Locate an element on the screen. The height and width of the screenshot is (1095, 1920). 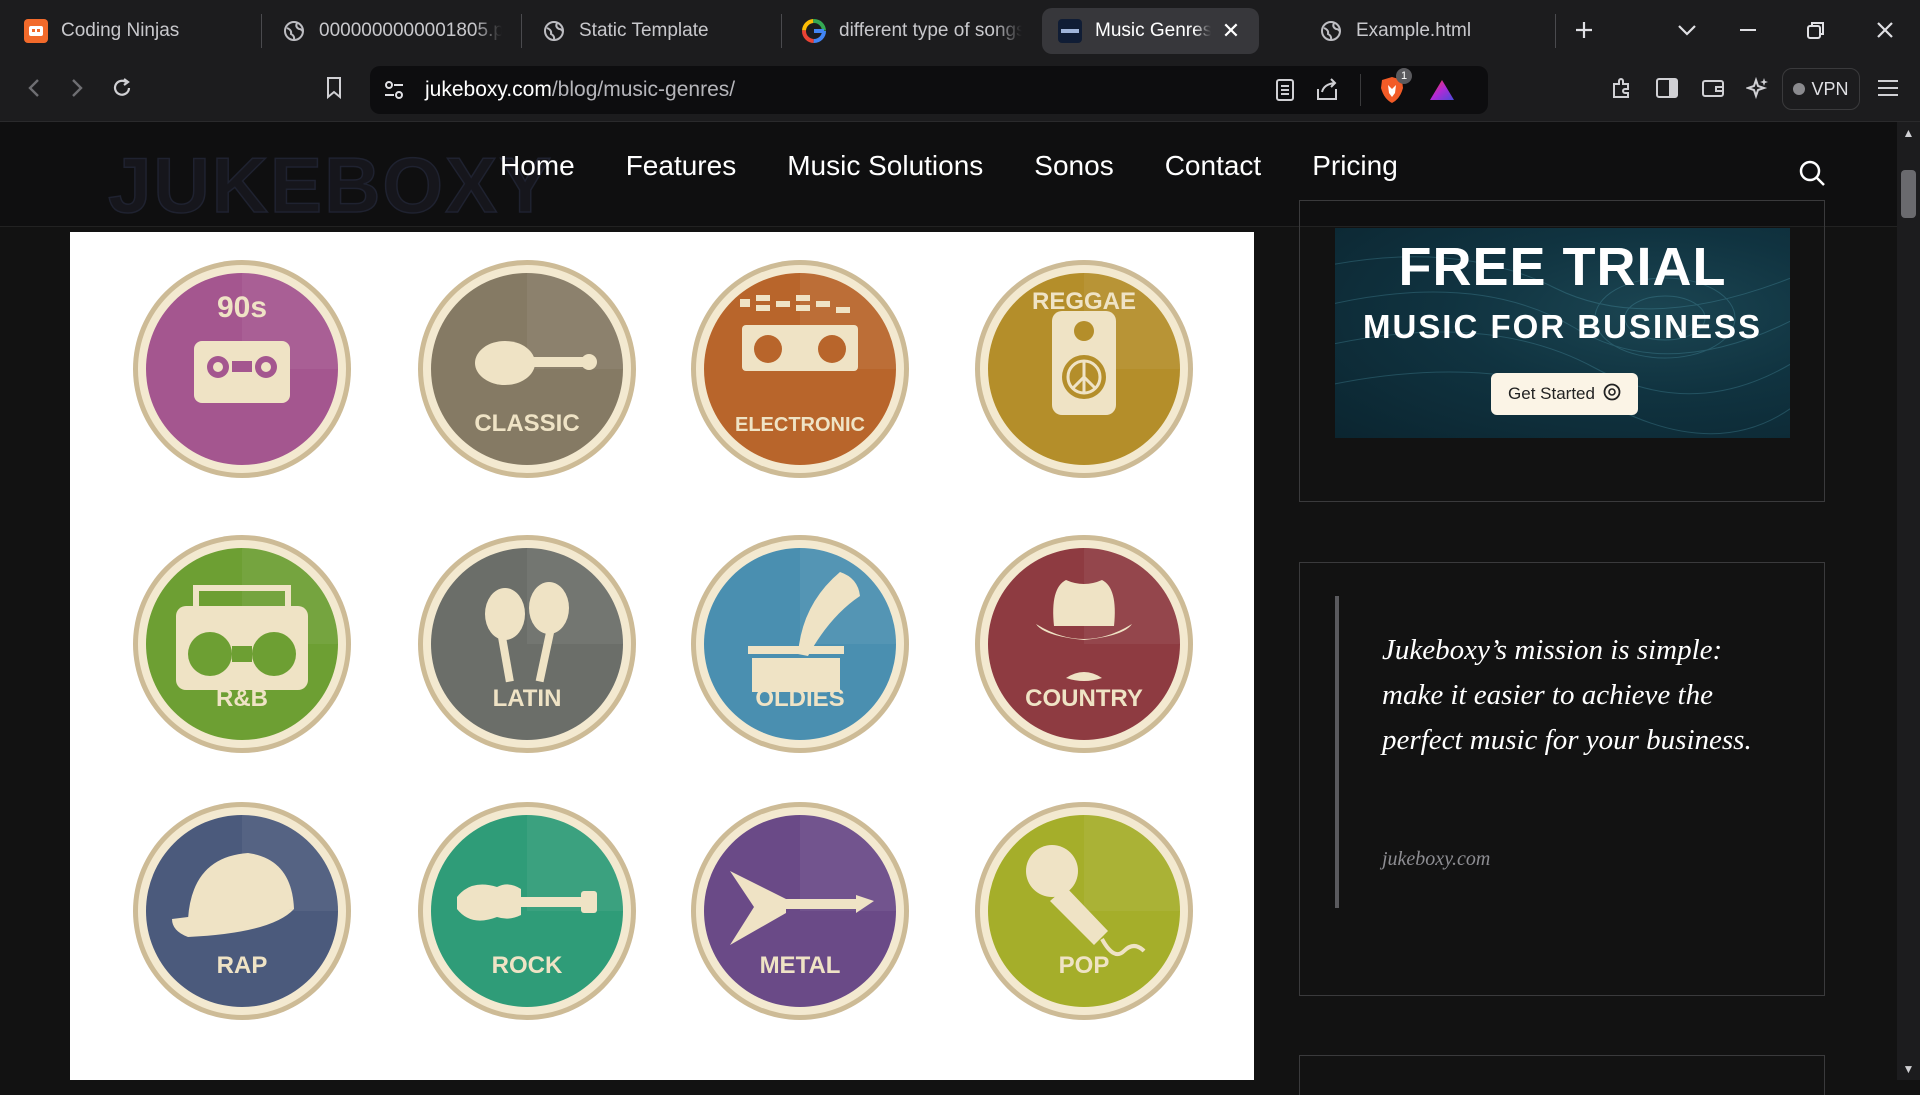
jukeboxy-logo: JUKEBOXY is located at coordinates (330, 185).